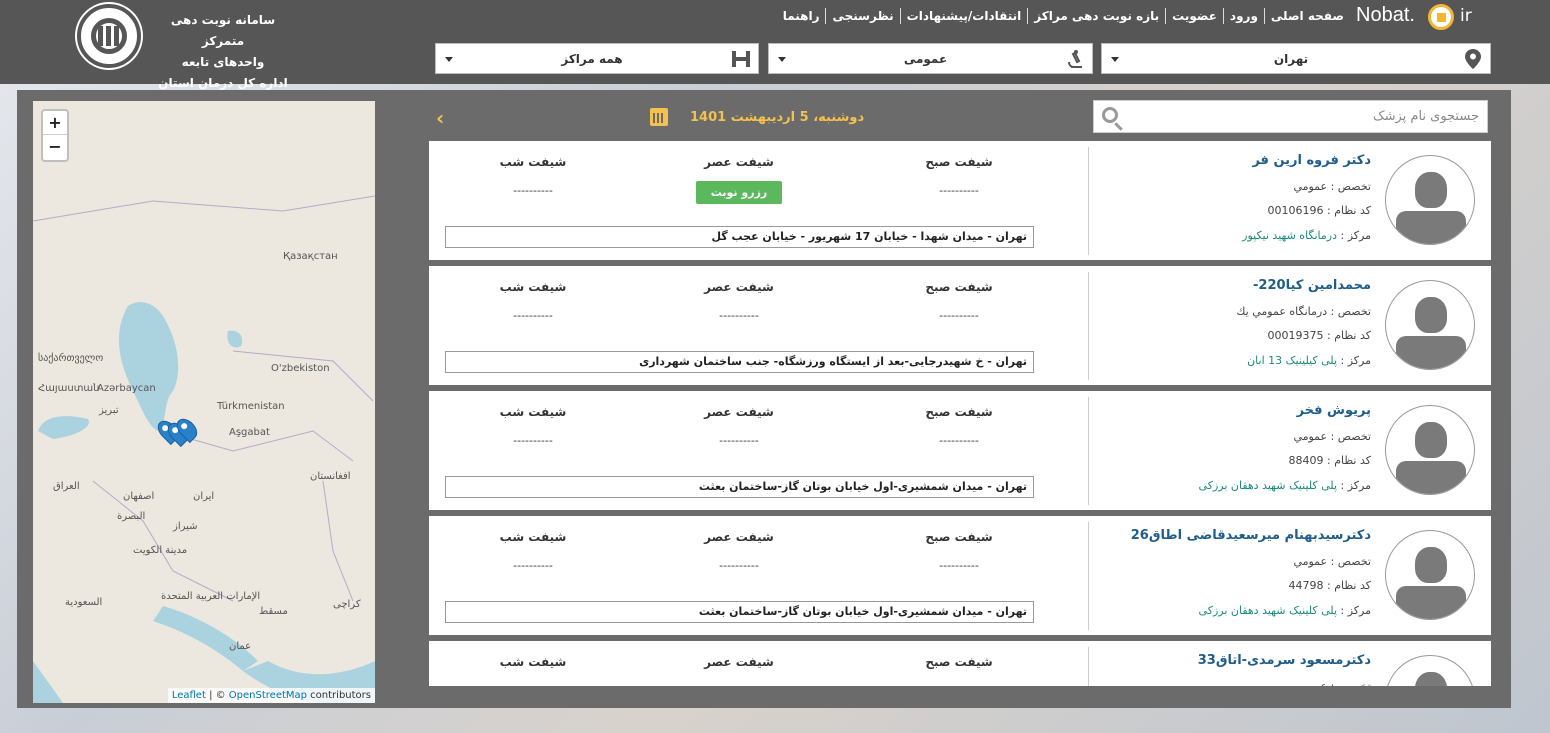 The image size is (1550, 733). What do you see at coordinates (126, 388) in the screenshot?
I see `map-label: Azərbaycan` at bounding box center [126, 388].